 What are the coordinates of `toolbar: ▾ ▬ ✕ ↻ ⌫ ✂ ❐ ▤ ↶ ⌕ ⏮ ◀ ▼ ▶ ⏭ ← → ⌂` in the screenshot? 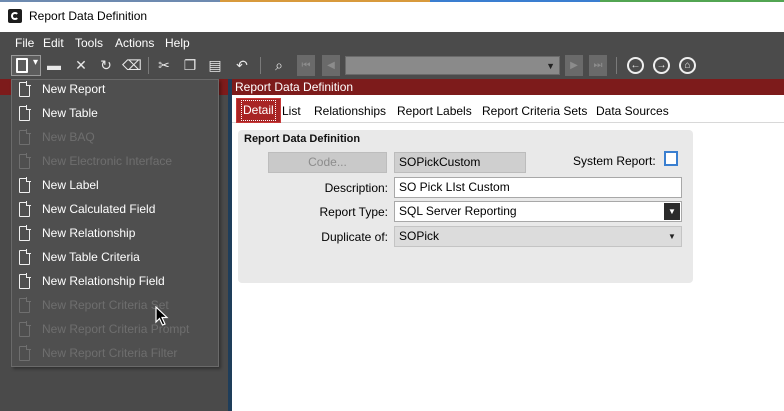 It's located at (392, 65).